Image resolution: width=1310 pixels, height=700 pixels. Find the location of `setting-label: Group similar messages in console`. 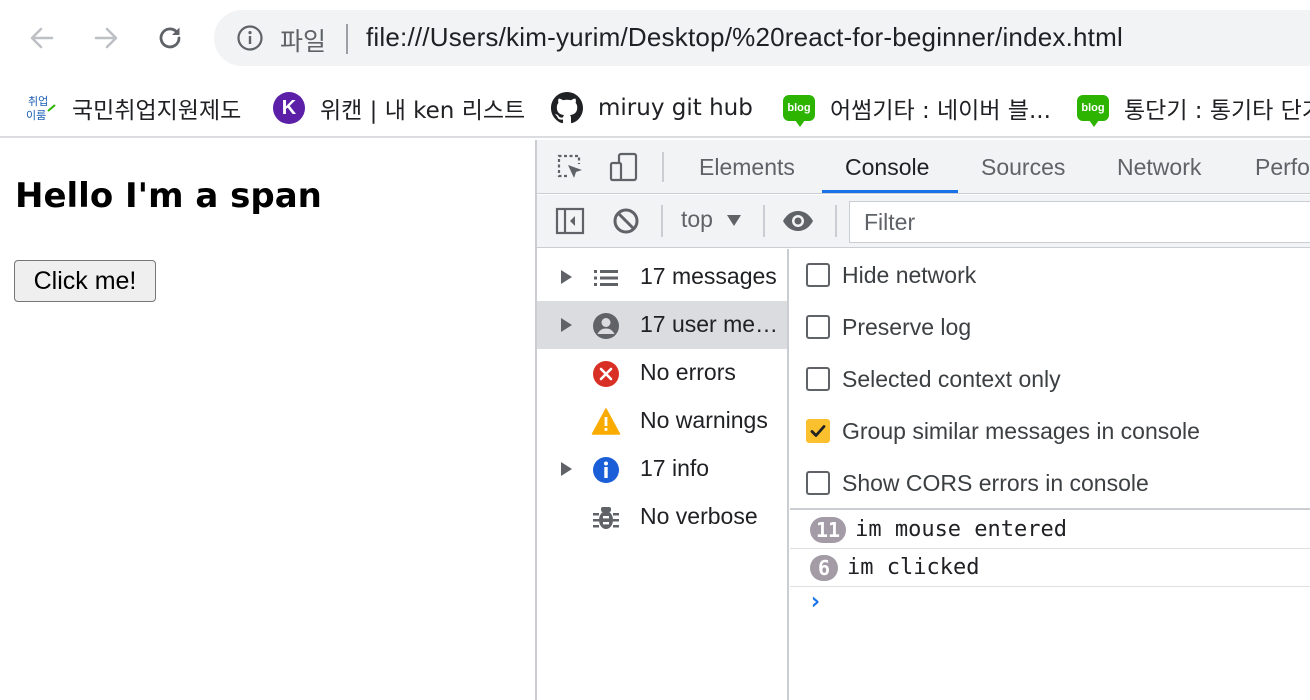

setting-label: Group similar messages in console is located at coordinates (1021, 430).